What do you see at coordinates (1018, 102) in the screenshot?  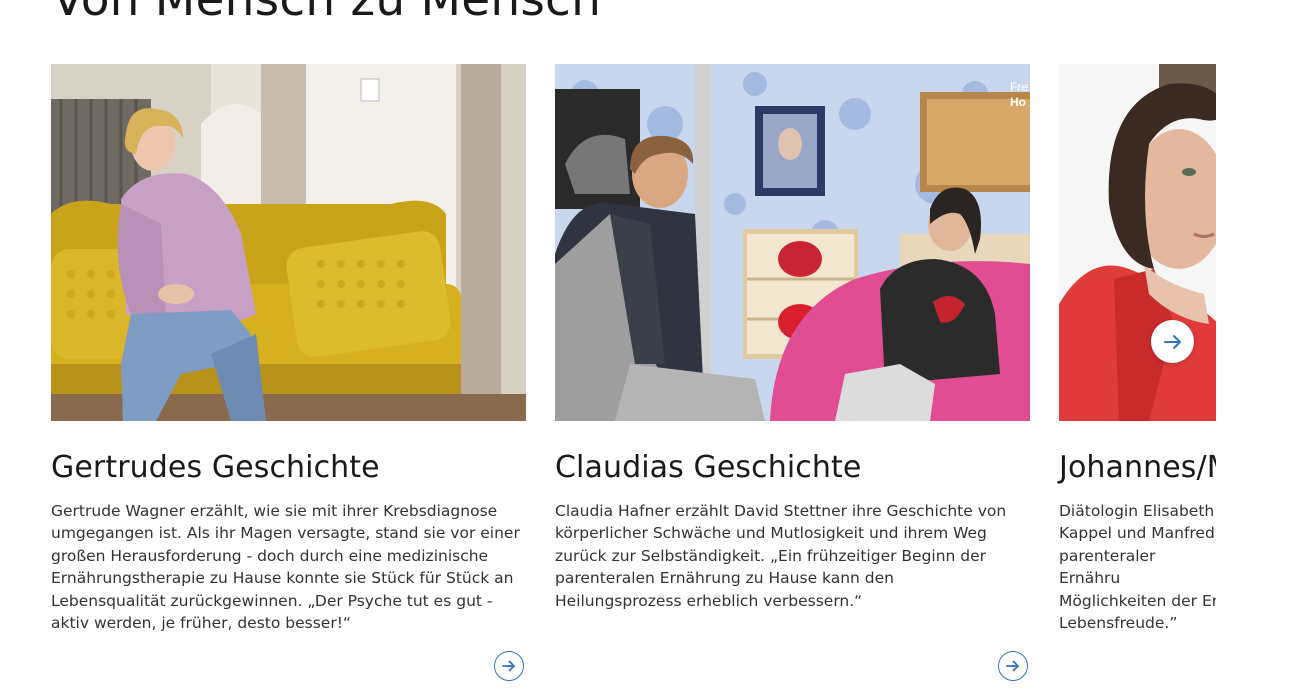 I see `video-overlay-text: Ho` at bounding box center [1018, 102].